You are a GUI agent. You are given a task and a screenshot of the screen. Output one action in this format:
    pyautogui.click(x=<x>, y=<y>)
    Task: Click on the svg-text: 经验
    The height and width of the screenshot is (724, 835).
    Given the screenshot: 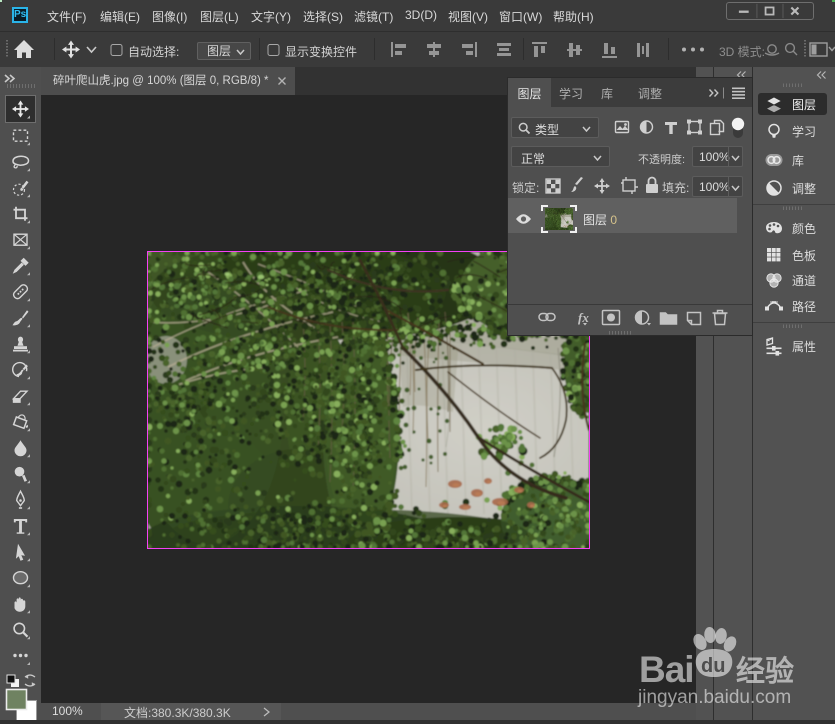 What is the action you would take?
    pyautogui.click(x=765, y=671)
    